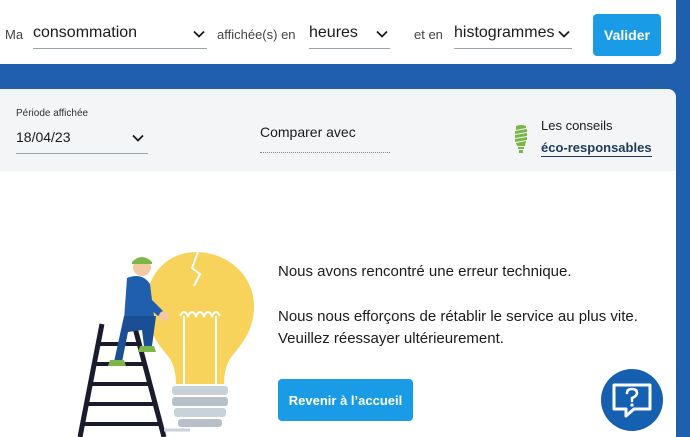 The height and width of the screenshot is (437, 690). I want to click on prefix-label: Ma, so click(14, 34).